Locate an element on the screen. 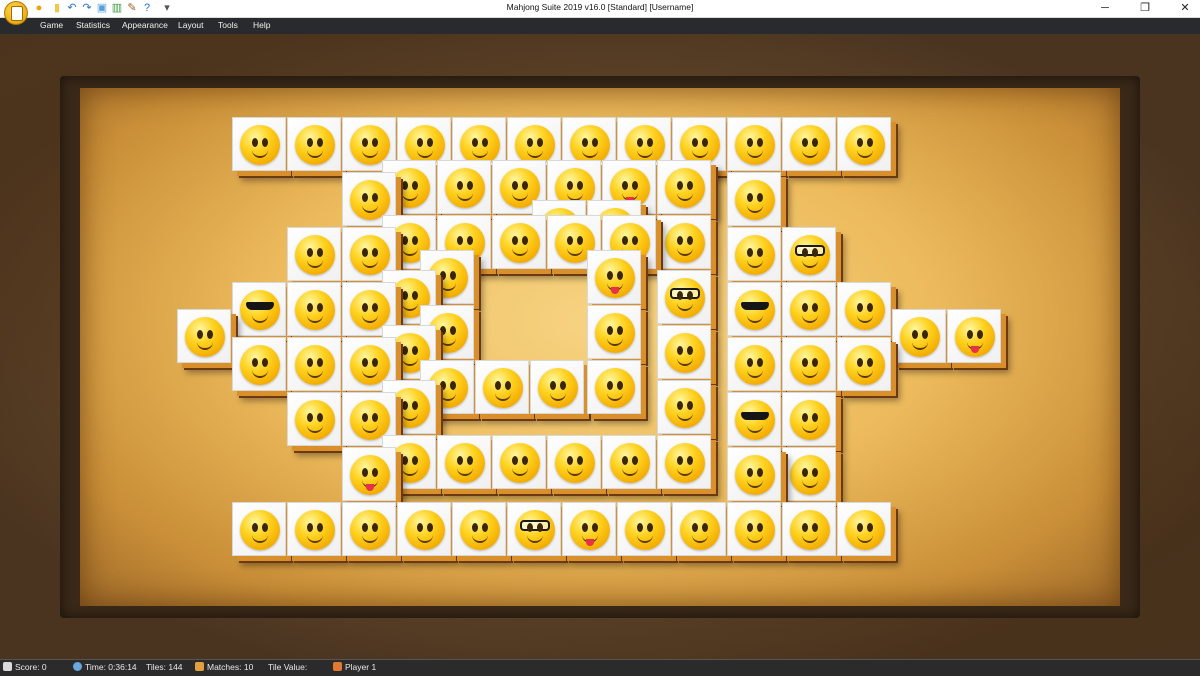 This screenshot has width=1200, height=676. minimize-button: ─ is located at coordinates (1105, 8).